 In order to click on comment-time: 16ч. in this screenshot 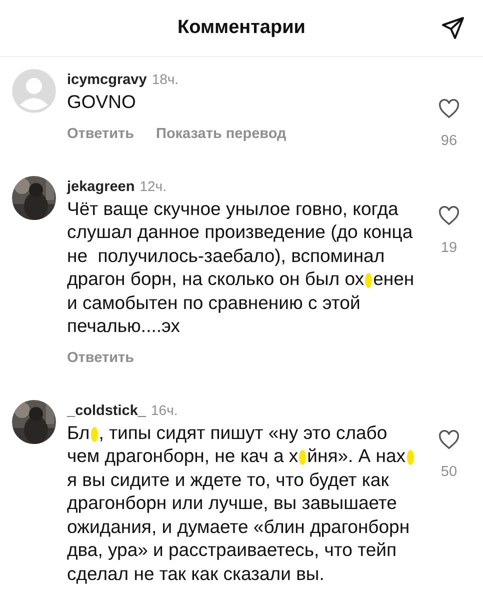, I will do `click(164, 410)`.